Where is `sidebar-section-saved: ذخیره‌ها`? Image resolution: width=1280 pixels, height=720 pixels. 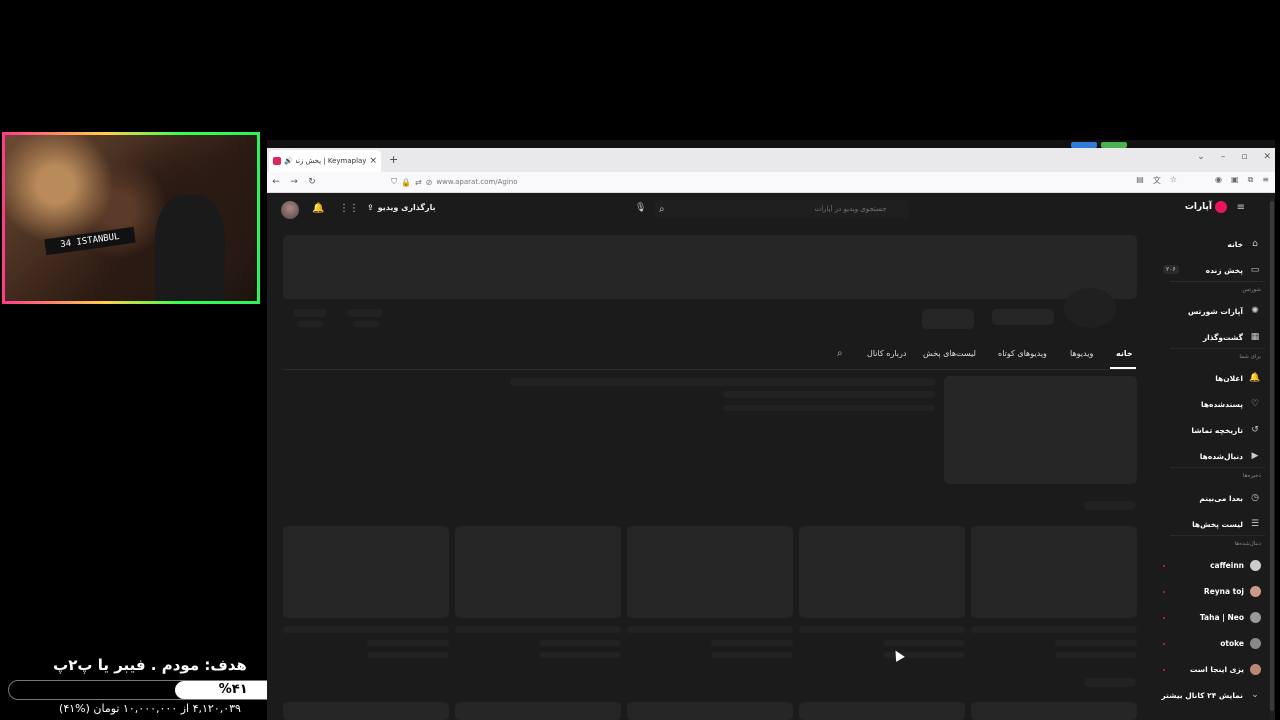
sidebar-section-saved: ذخیره‌ها is located at coordinates (1251, 476).